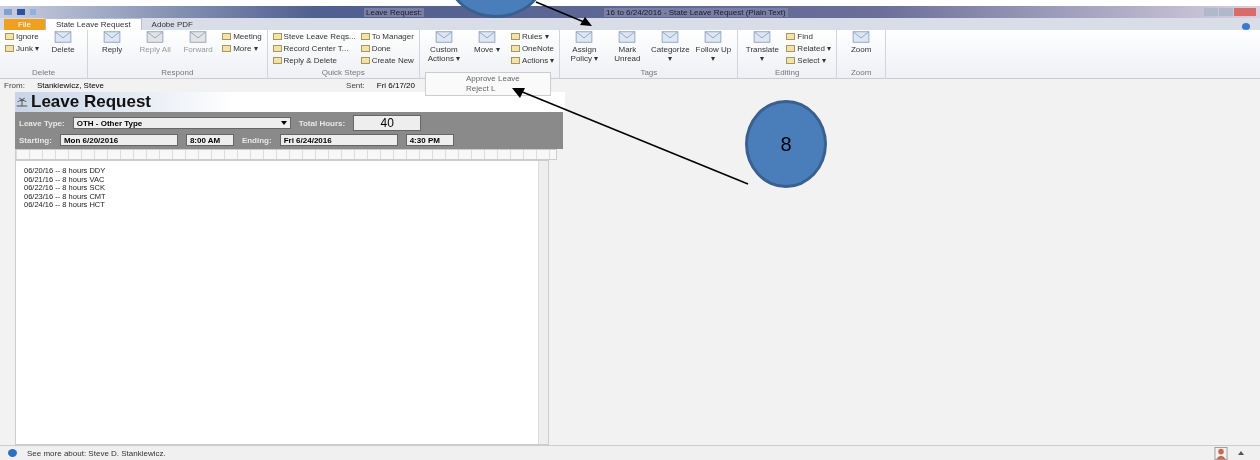  I want to click on input-field: 8:00 AM, so click(209, 140).